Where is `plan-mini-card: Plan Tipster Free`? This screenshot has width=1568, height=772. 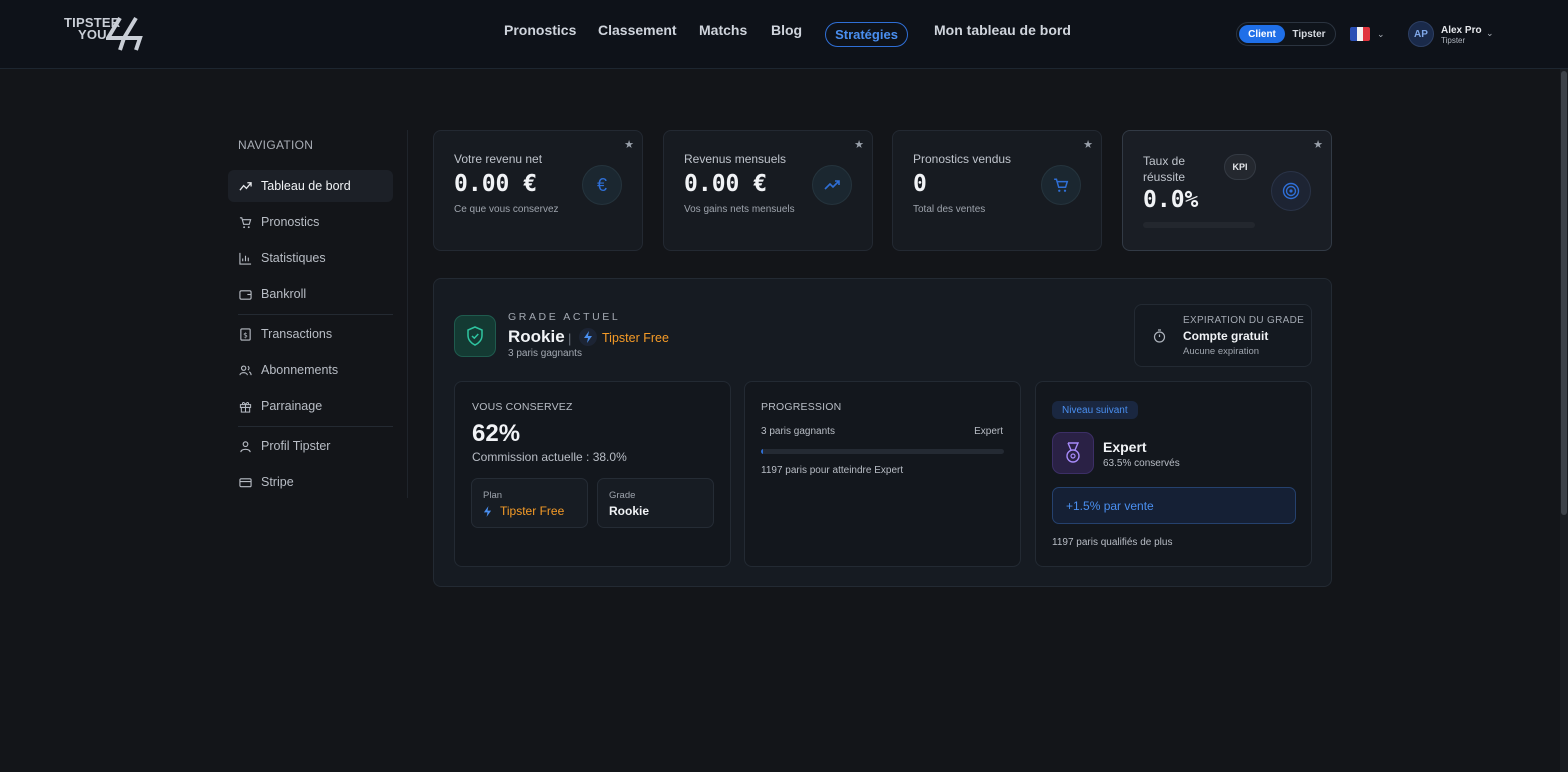
plan-mini-card: Plan Tipster Free is located at coordinates (529, 503).